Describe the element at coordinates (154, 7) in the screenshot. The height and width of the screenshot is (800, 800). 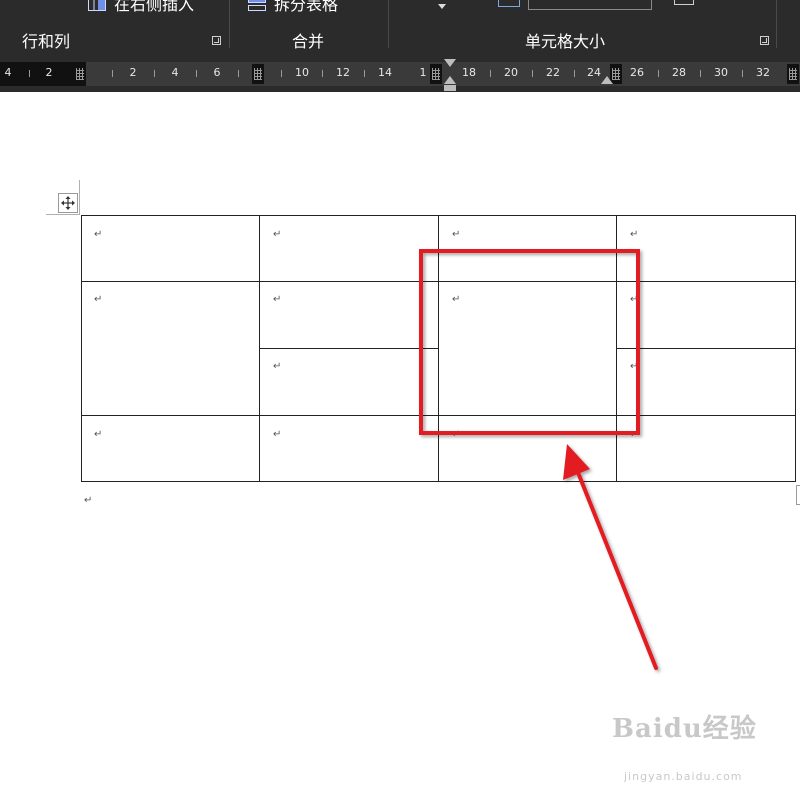
I see `insert-right-label: 在右侧插入` at that location.